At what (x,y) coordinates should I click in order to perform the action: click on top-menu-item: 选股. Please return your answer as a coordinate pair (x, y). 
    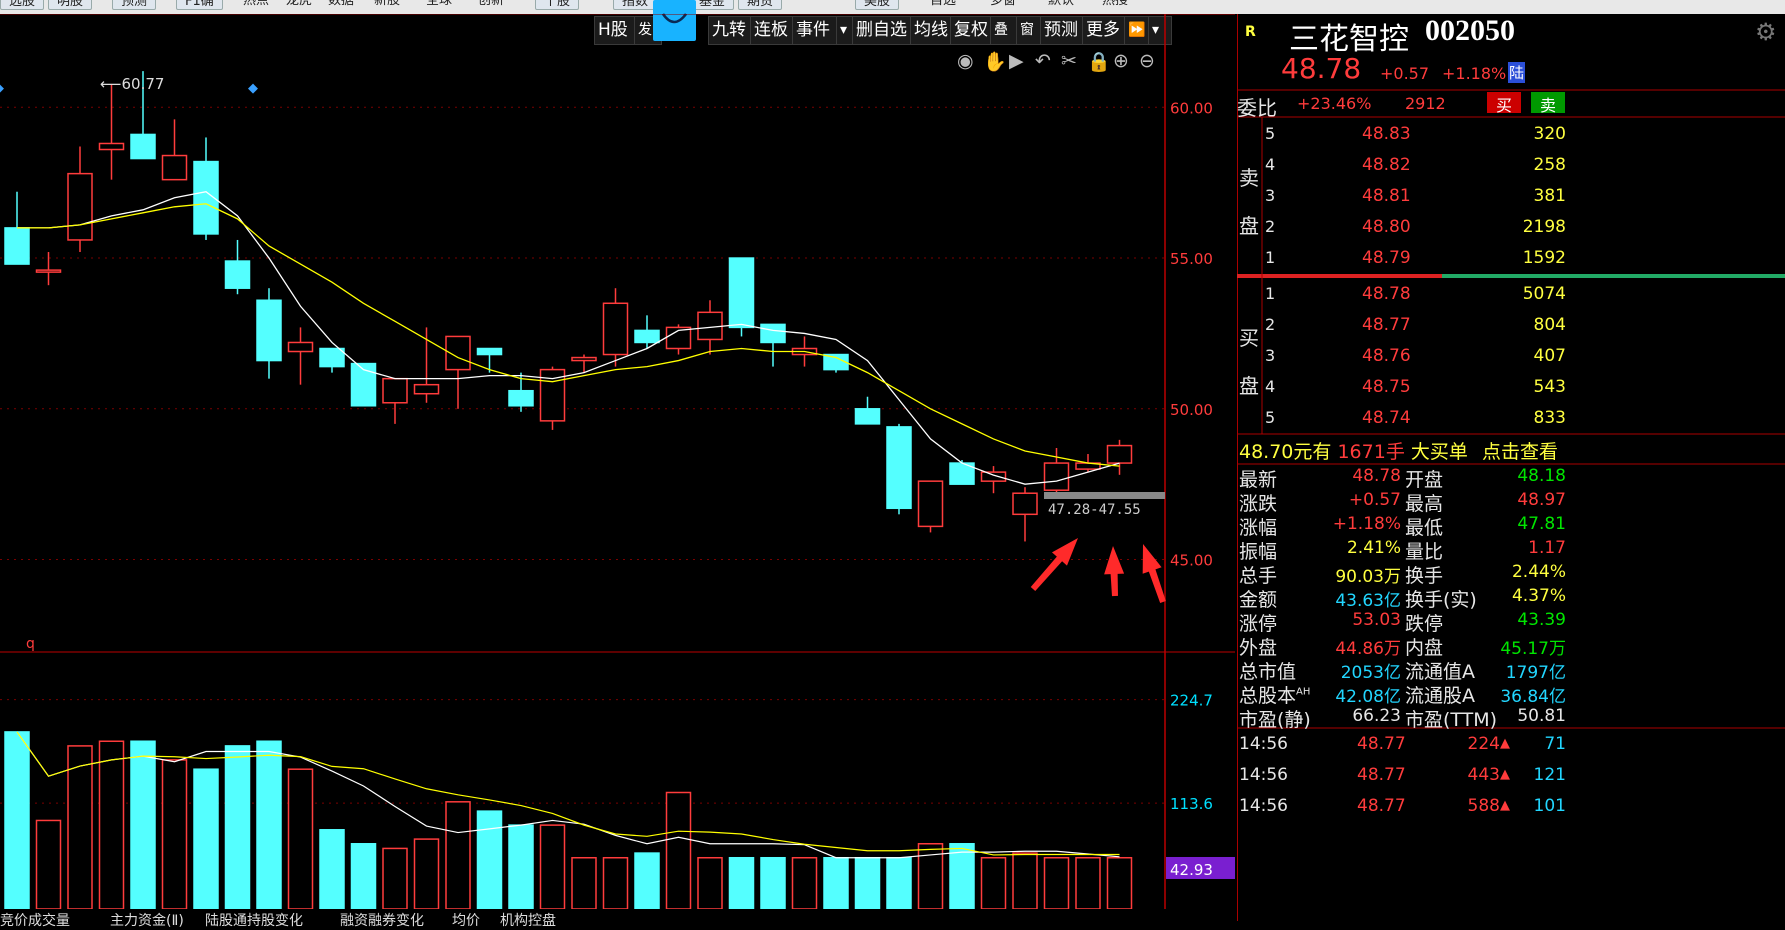
    Looking at the image, I should click on (22, 5).